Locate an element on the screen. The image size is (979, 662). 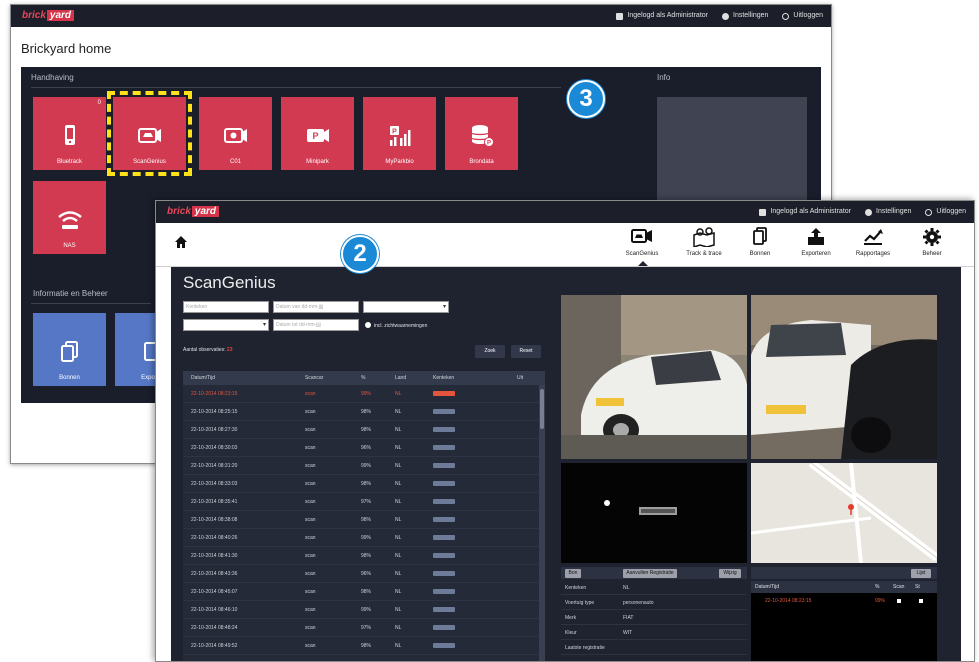
camera-icon is located at coordinates (235, 135).